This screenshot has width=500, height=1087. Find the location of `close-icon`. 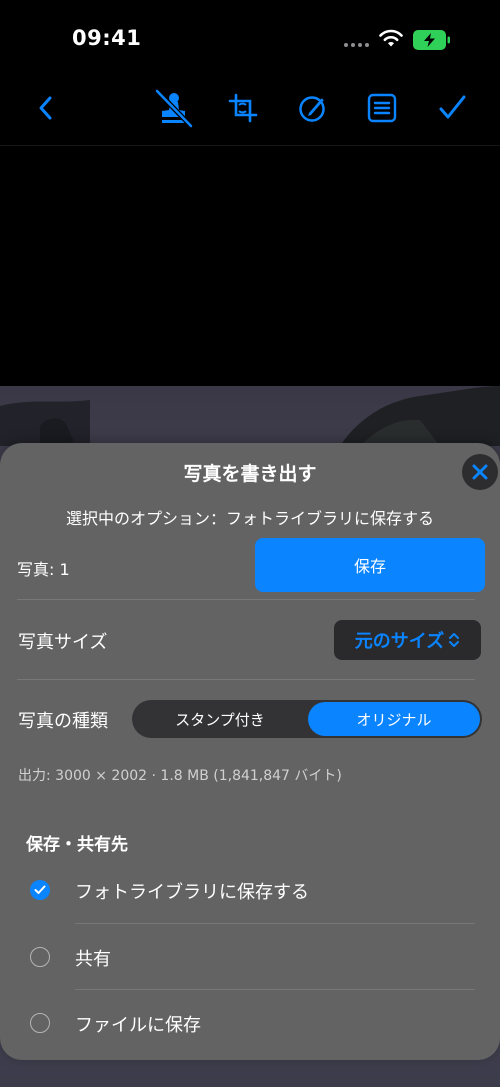

close-icon is located at coordinates (480, 472).